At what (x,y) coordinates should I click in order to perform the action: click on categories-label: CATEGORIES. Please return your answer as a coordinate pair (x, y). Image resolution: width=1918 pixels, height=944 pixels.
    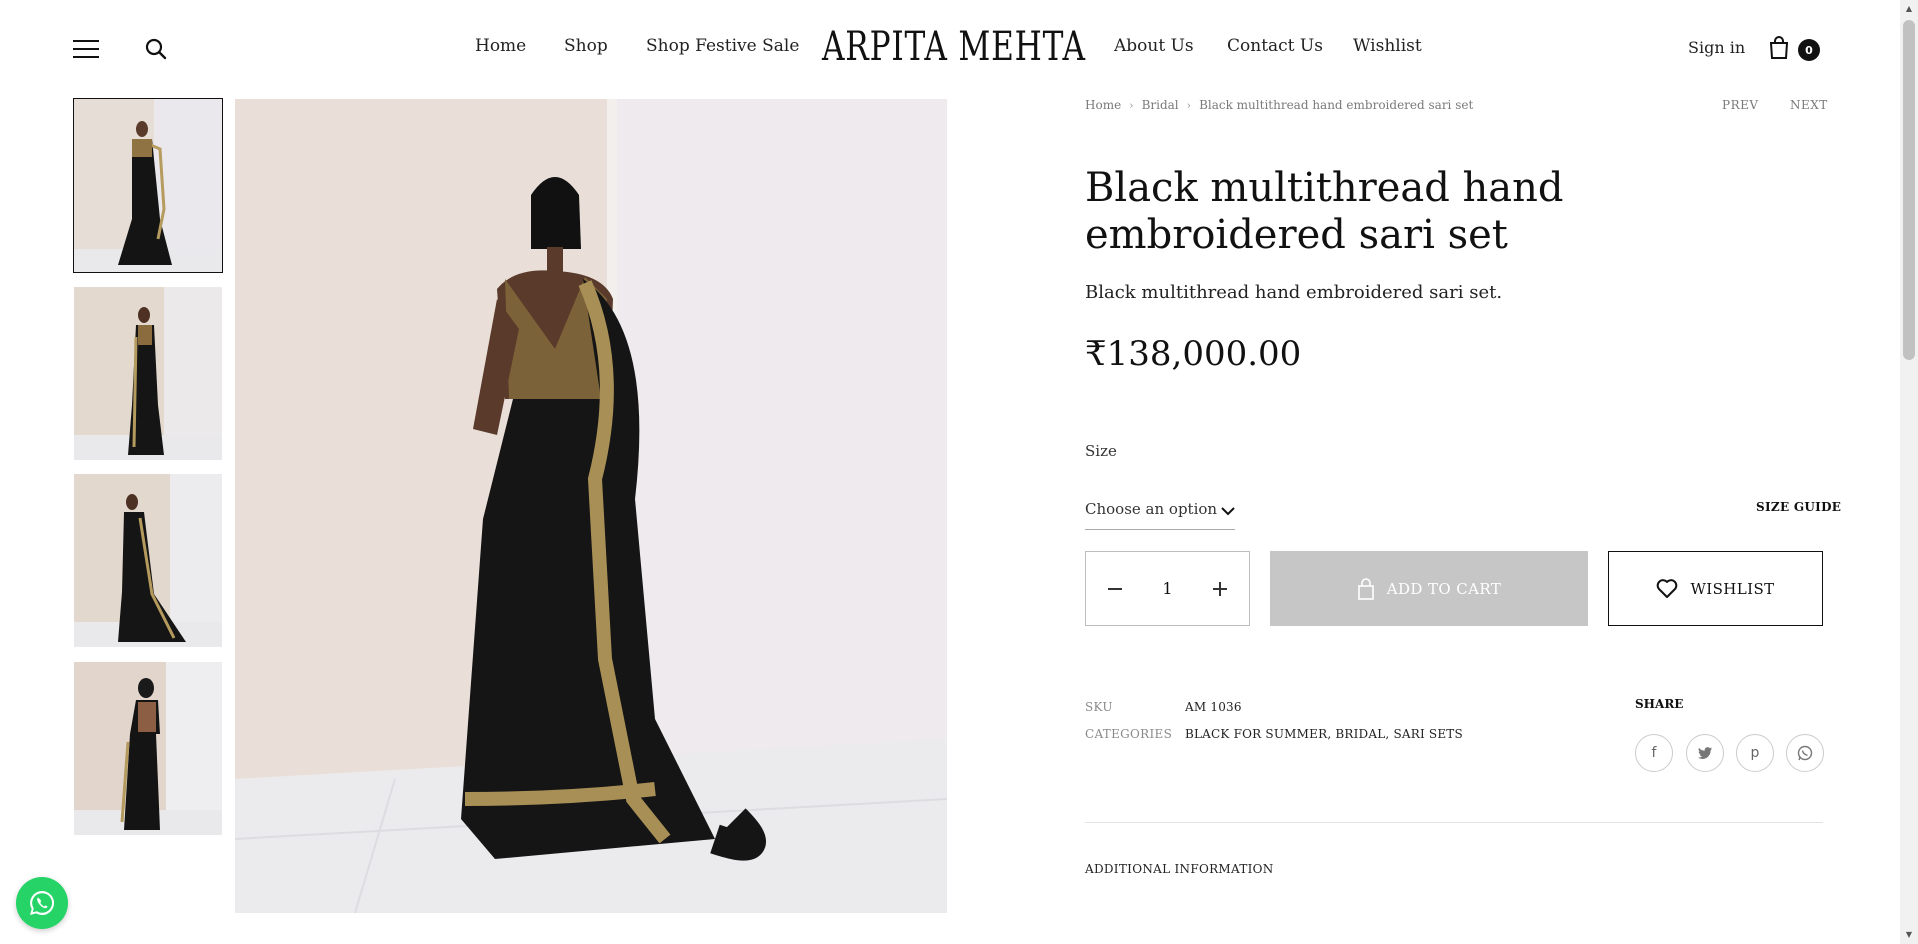
    Looking at the image, I should click on (1129, 734).